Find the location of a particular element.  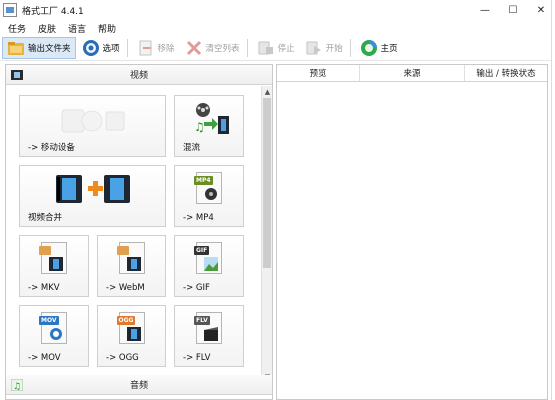

window-title: 格式工厂 4.4.1 is located at coordinates (53, 11).